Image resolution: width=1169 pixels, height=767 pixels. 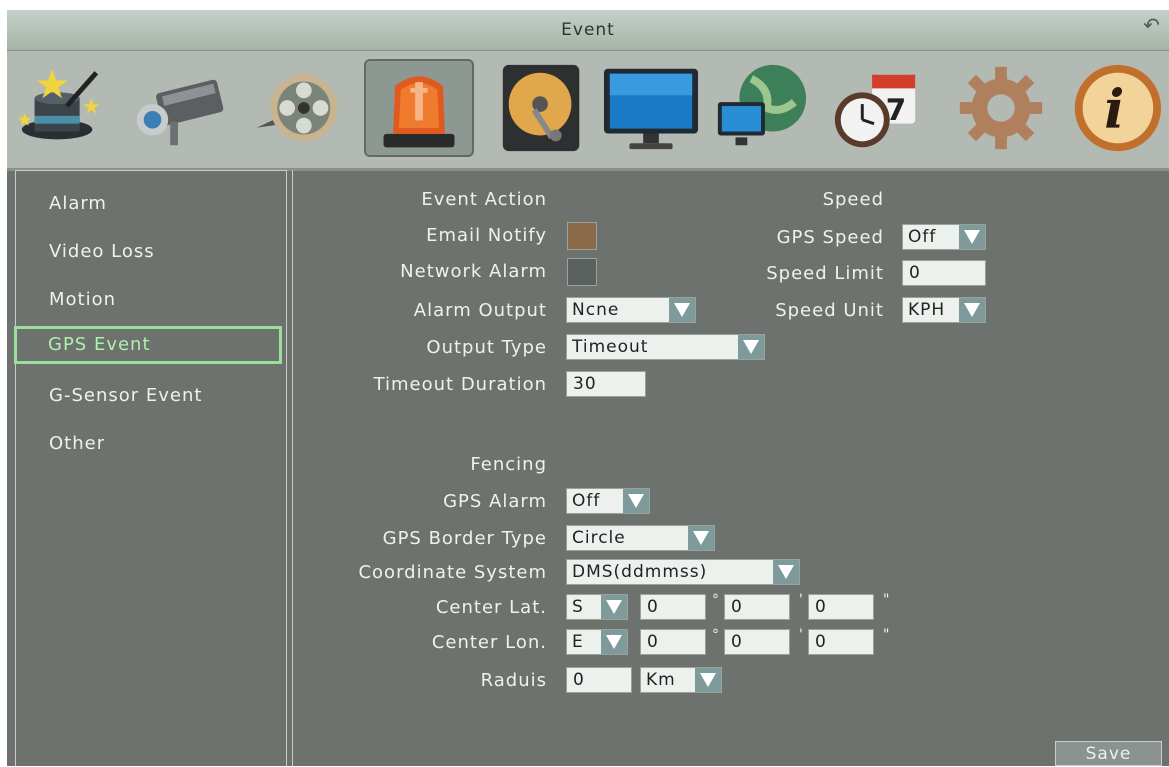 What do you see at coordinates (484, 199) in the screenshot?
I see `event-action-heading: Event Action` at bounding box center [484, 199].